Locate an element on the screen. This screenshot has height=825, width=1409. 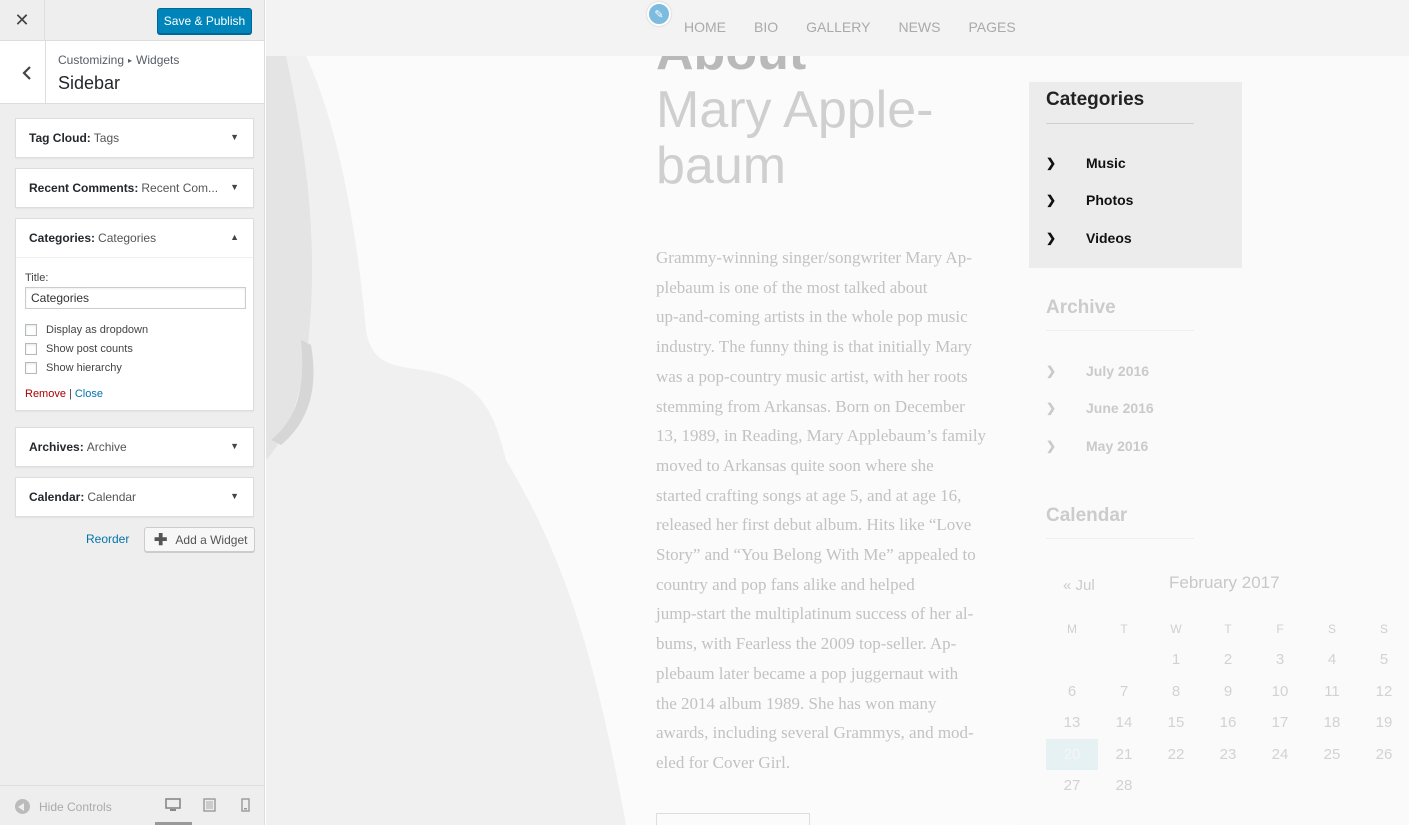
dropdown-checkbox is located at coordinates (31, 330).